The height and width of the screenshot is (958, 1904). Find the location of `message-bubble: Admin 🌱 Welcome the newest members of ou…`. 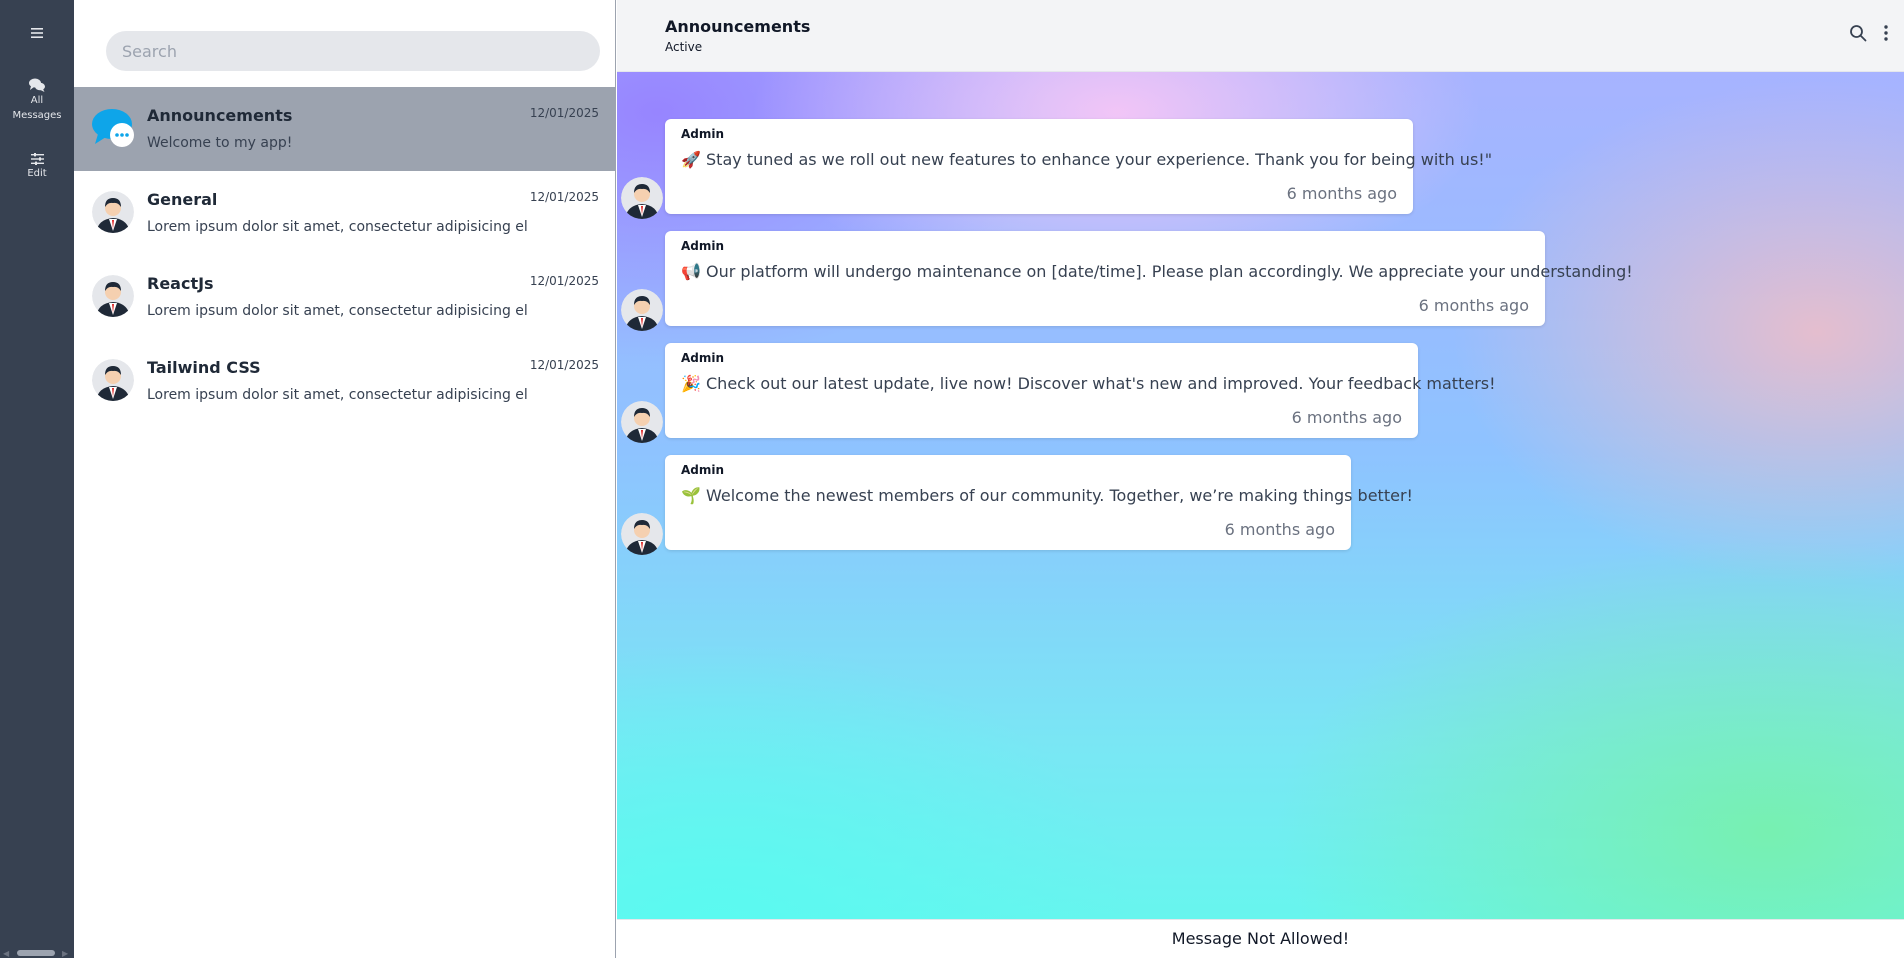

message-bubble: Admin 🌱 Welcome the newest members of ou… is located at coordinates (1039, 502).